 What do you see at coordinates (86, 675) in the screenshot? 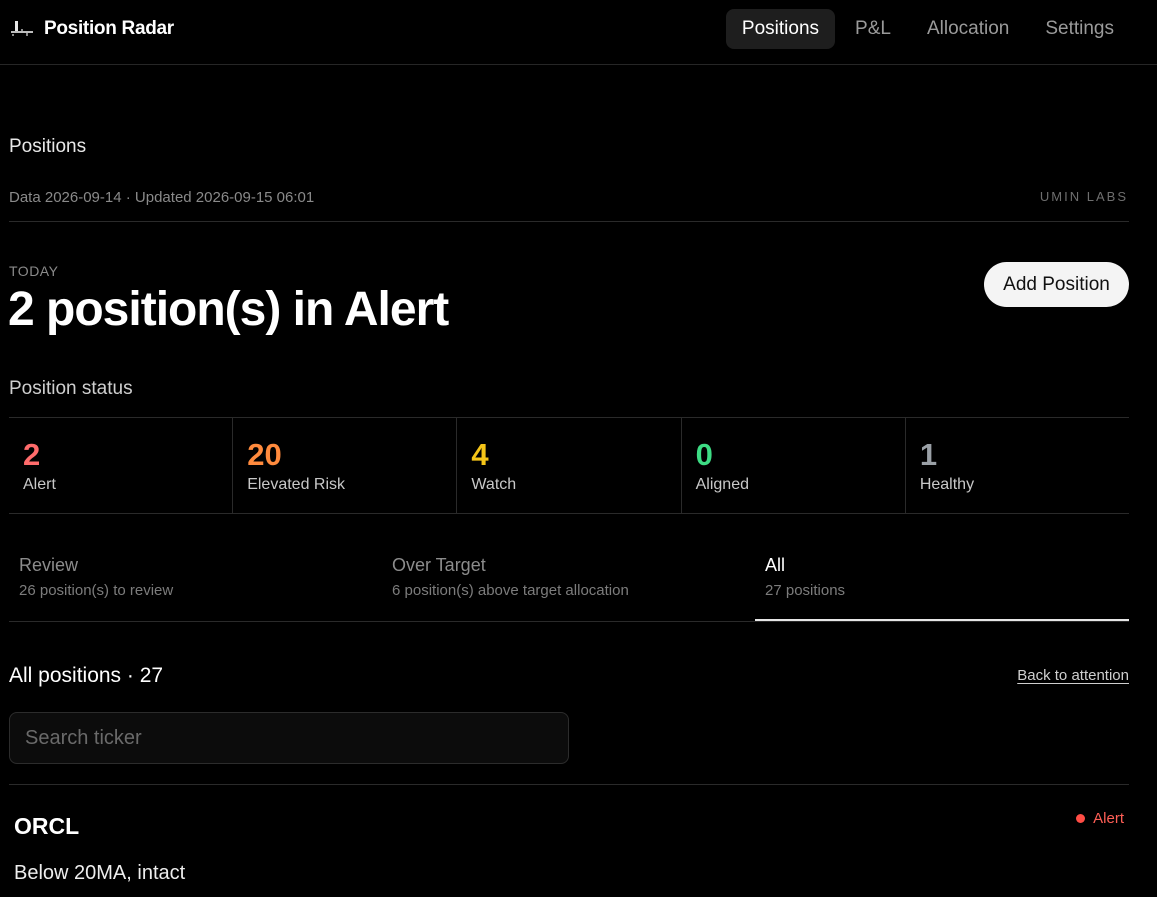
I see `list-title: All positions · 27` at bounding box center [86, 675].